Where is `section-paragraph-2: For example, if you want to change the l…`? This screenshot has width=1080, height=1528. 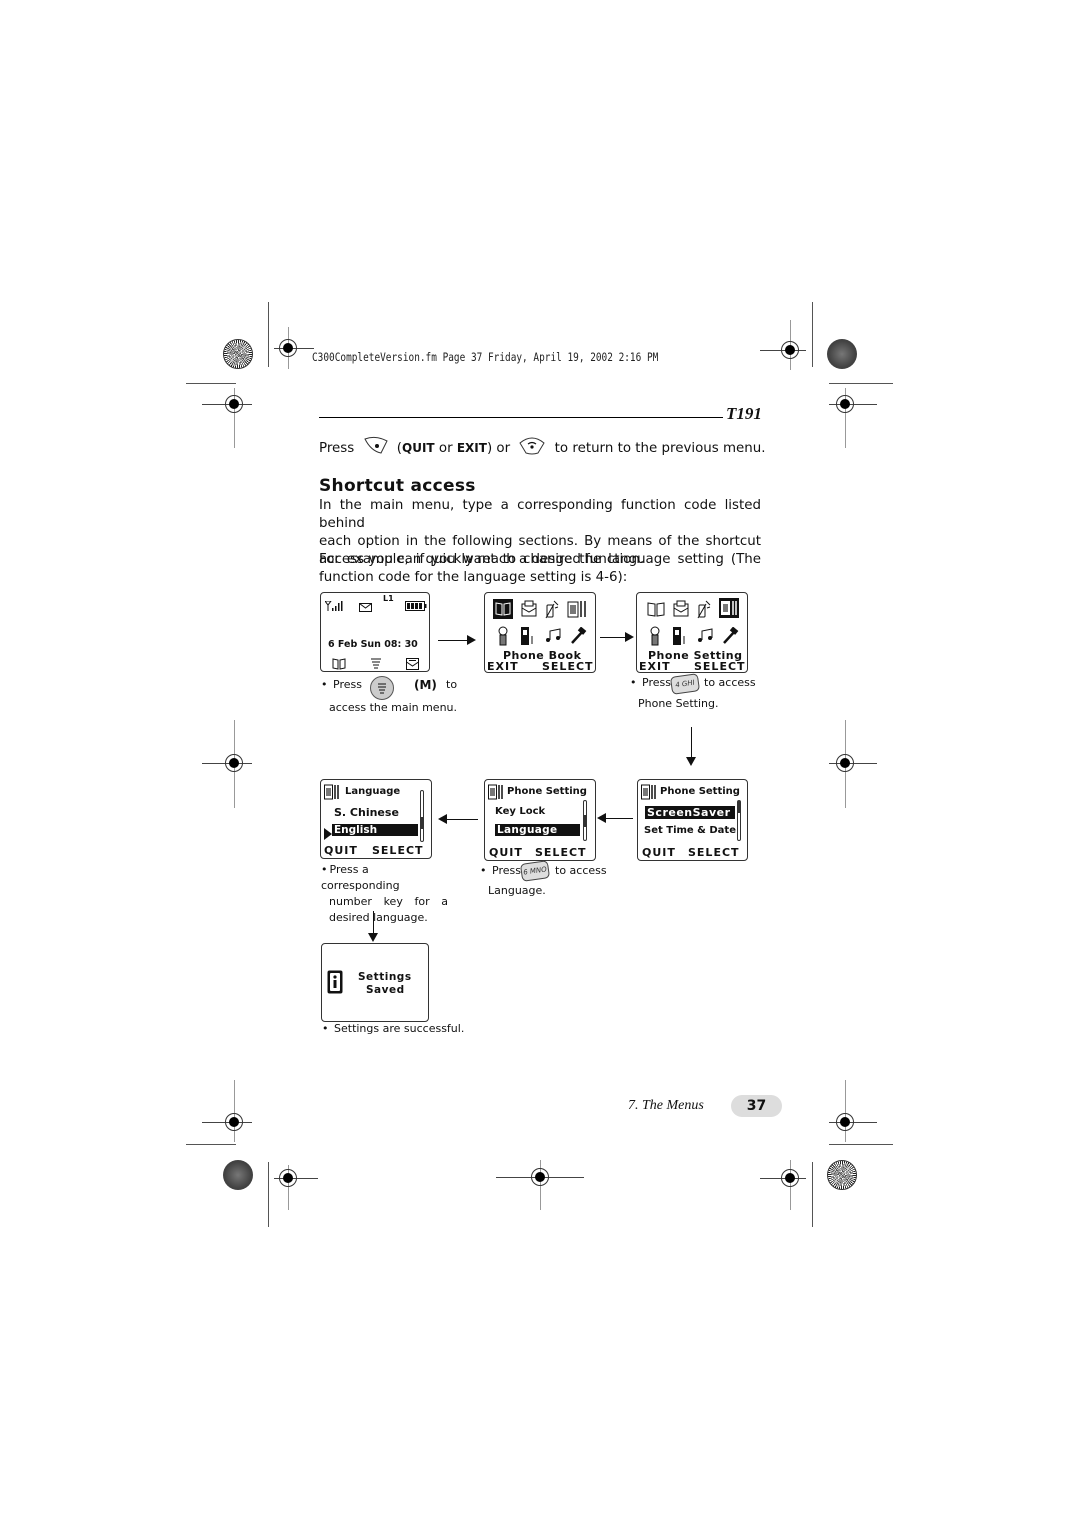 section-paragraph-2: For example, if you want to change the l… is located at coordinates (540, 569).